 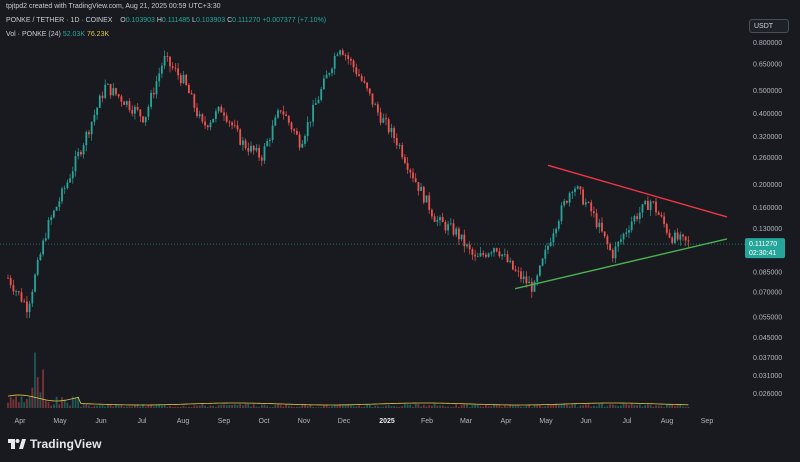 I want to click on time-tick-label: Oct, so click(x=264, y=421).